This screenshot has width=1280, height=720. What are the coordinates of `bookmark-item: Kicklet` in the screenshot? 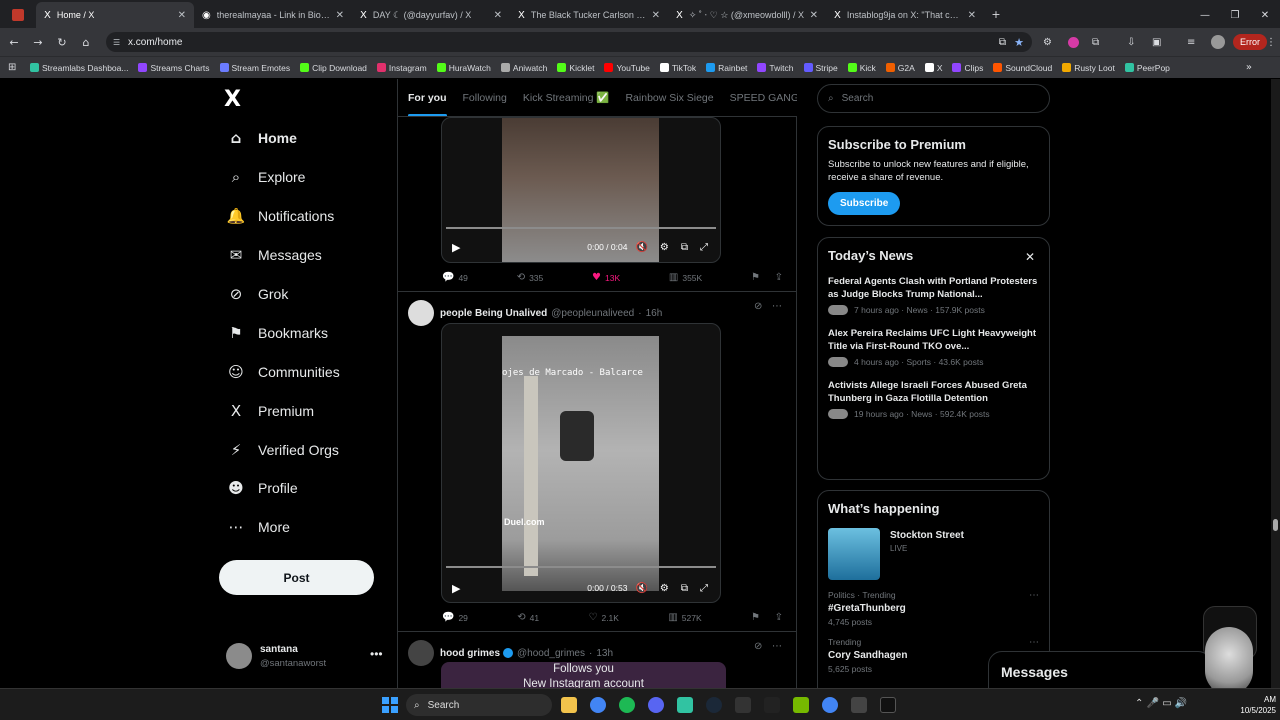 It's located at (575, 67).